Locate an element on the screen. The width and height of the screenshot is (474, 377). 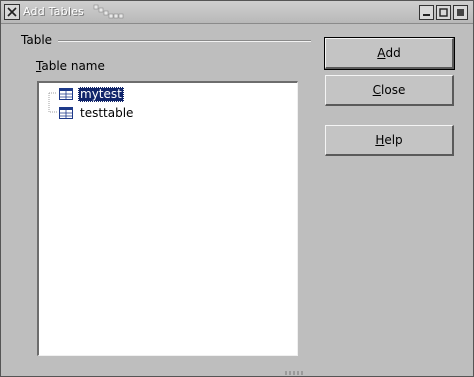
list-item-testtable: testtable is located at coordinates (97, 113).